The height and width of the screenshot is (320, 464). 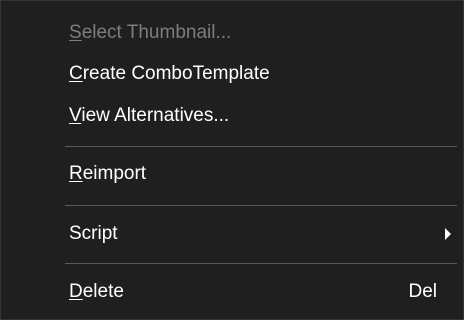 I want to click on mnemonic-letter: C, so click(x=76, y=73).